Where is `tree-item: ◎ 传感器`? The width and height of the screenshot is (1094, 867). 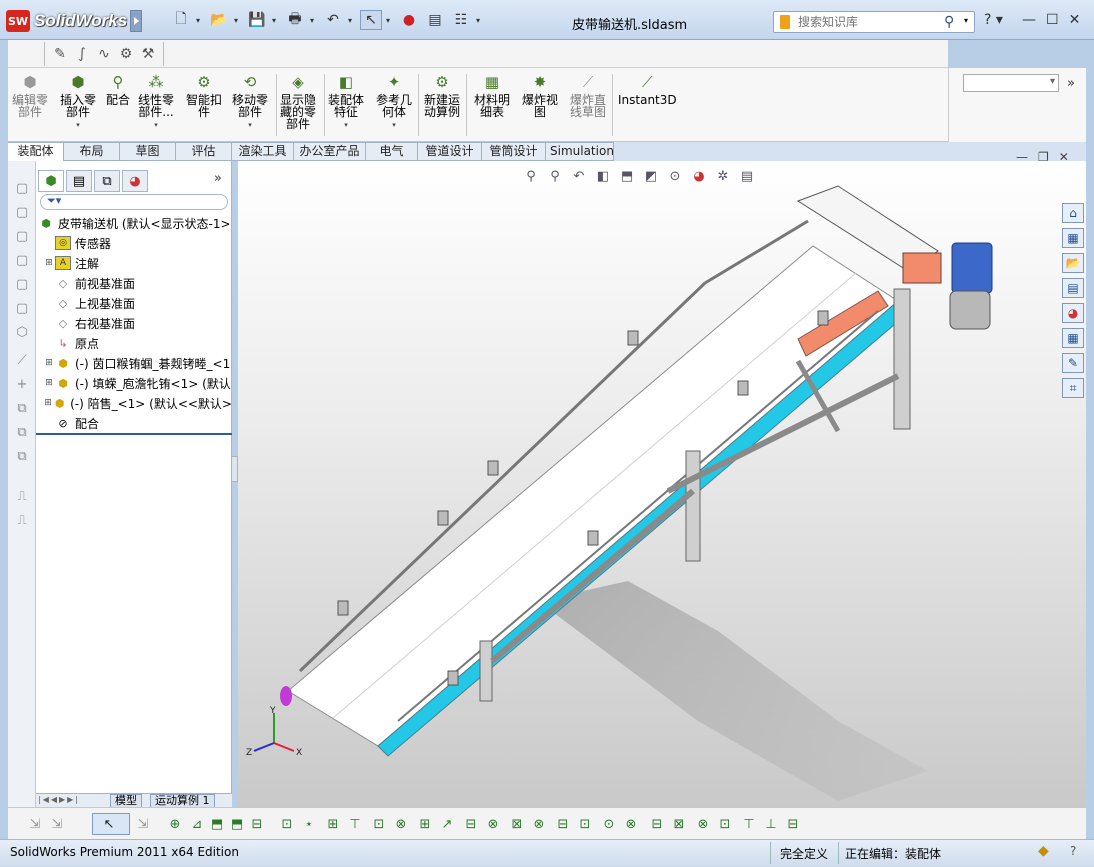
tree-item: ◎ 传感器 is located at coordinates (135, 243).